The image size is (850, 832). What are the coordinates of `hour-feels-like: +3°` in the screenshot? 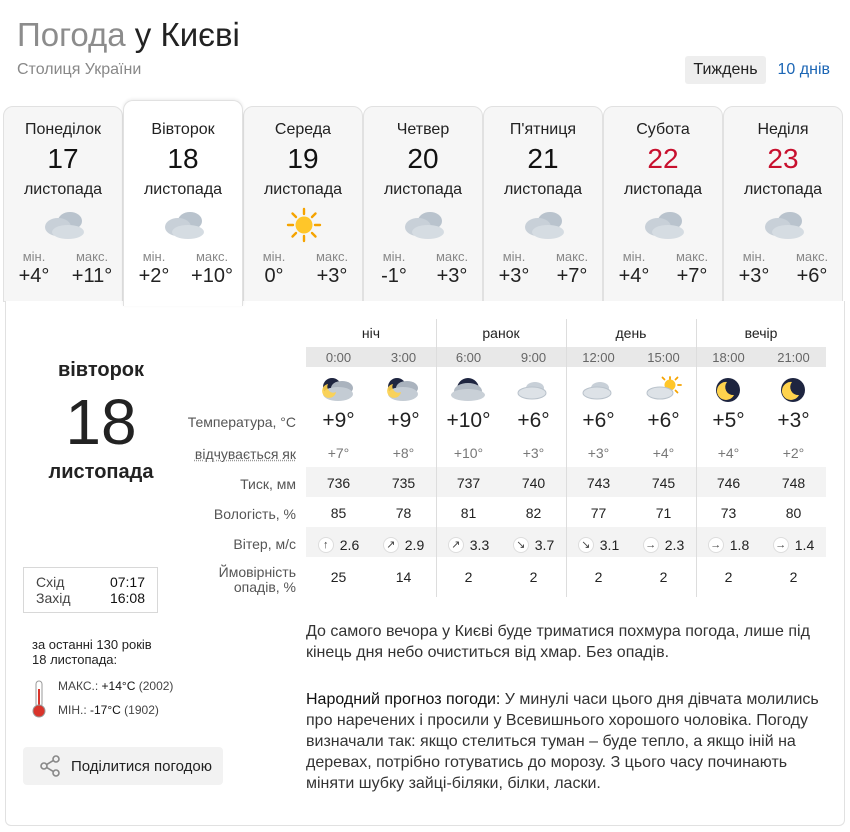 It's located at (598, 453).